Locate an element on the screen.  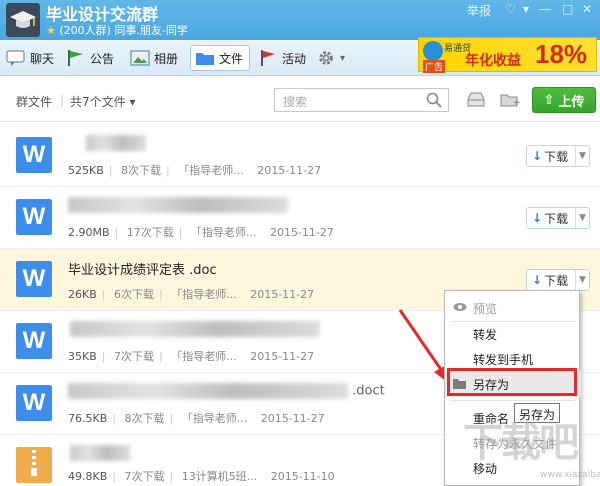
group-files-label: 群文件 is located at coordinates (34, 102).